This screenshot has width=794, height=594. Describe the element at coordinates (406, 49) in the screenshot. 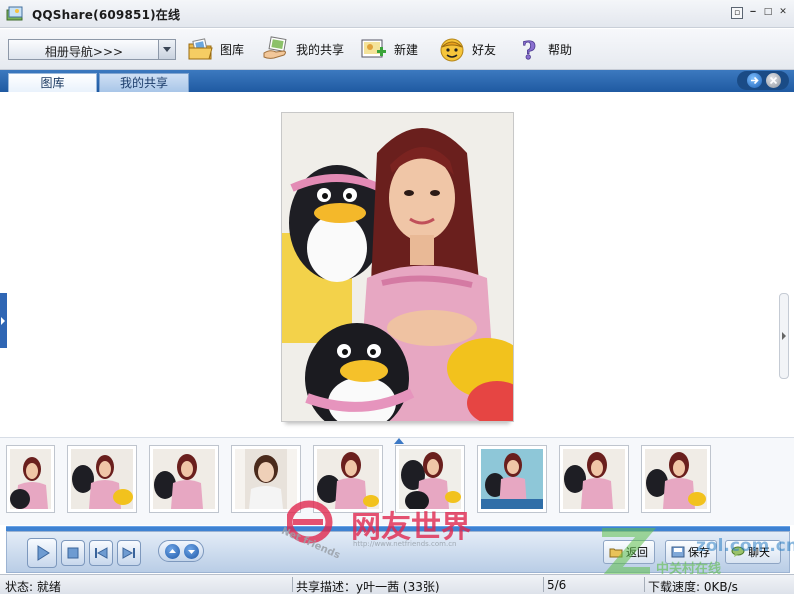

I see `new-label: 新建` at that location.